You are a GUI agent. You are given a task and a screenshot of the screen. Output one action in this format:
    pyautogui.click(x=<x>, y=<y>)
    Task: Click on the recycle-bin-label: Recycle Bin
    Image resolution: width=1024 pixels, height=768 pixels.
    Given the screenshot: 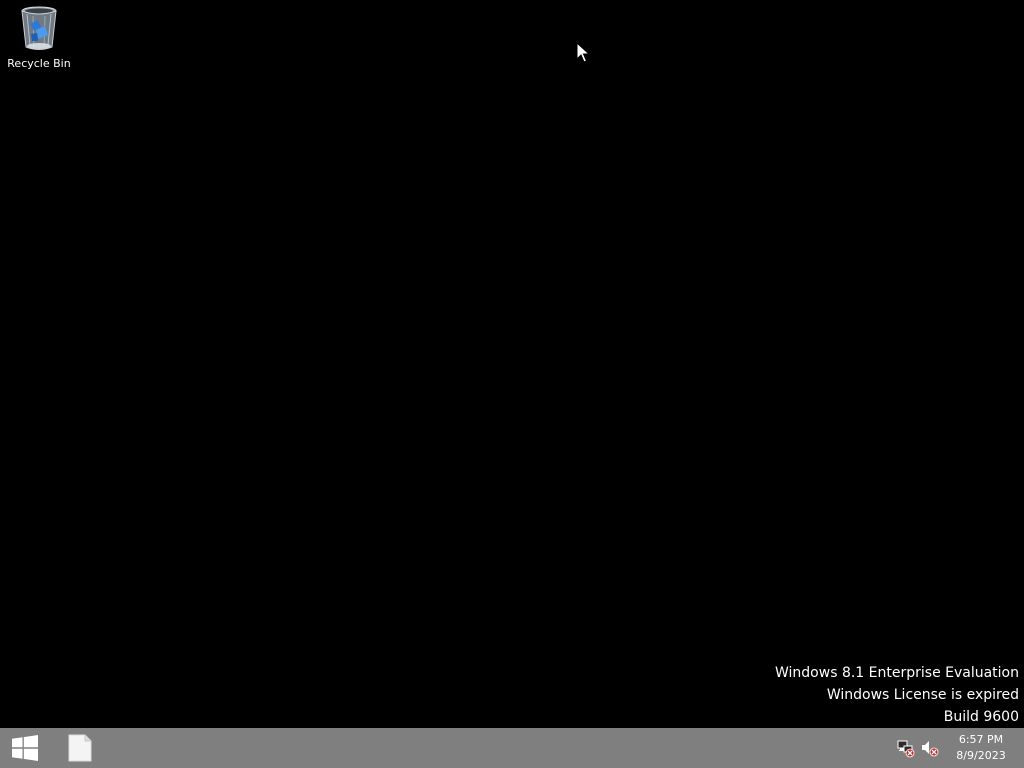 What is the action you would take?
    pyautogui.click(x=39, y=63)
    